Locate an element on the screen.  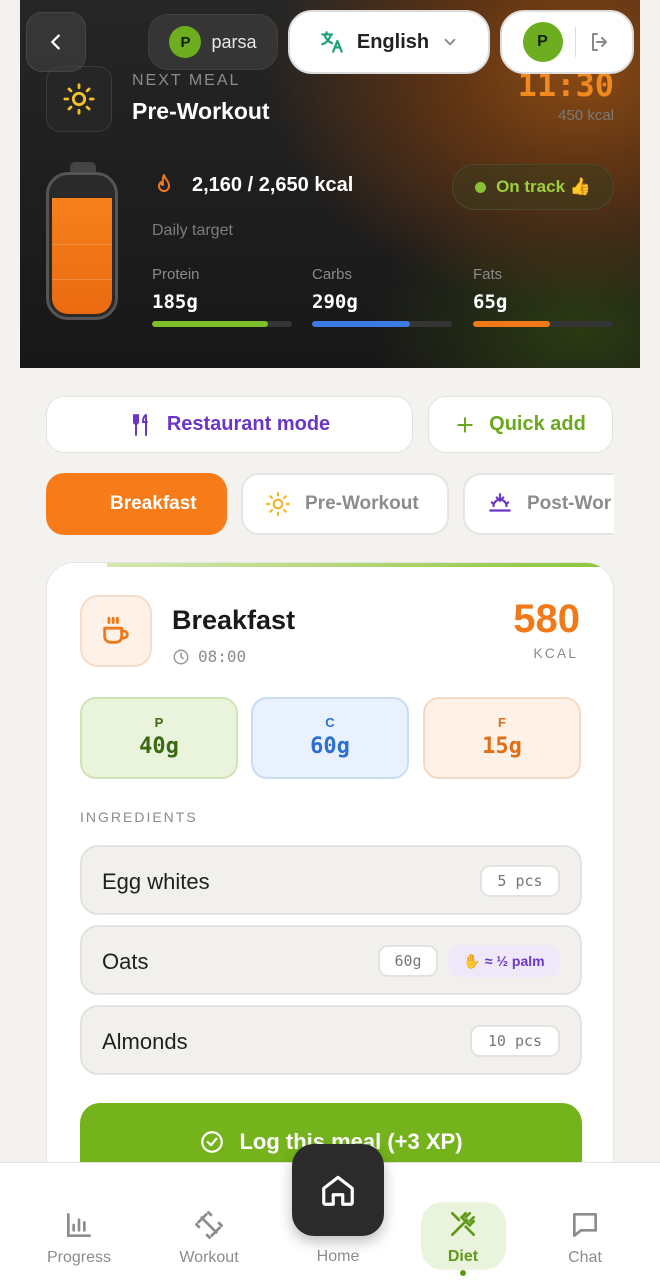
home-icon is located at coordinates (338, 1190).